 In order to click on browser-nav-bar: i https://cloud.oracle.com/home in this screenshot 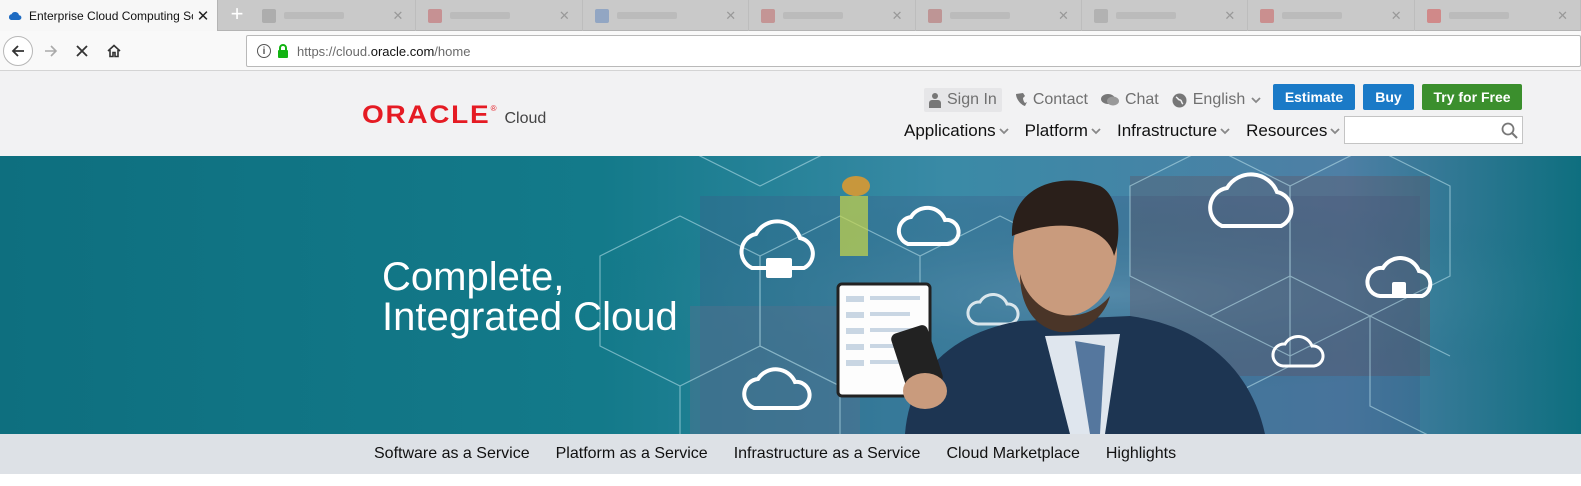, I will do `click(790, 51)`.